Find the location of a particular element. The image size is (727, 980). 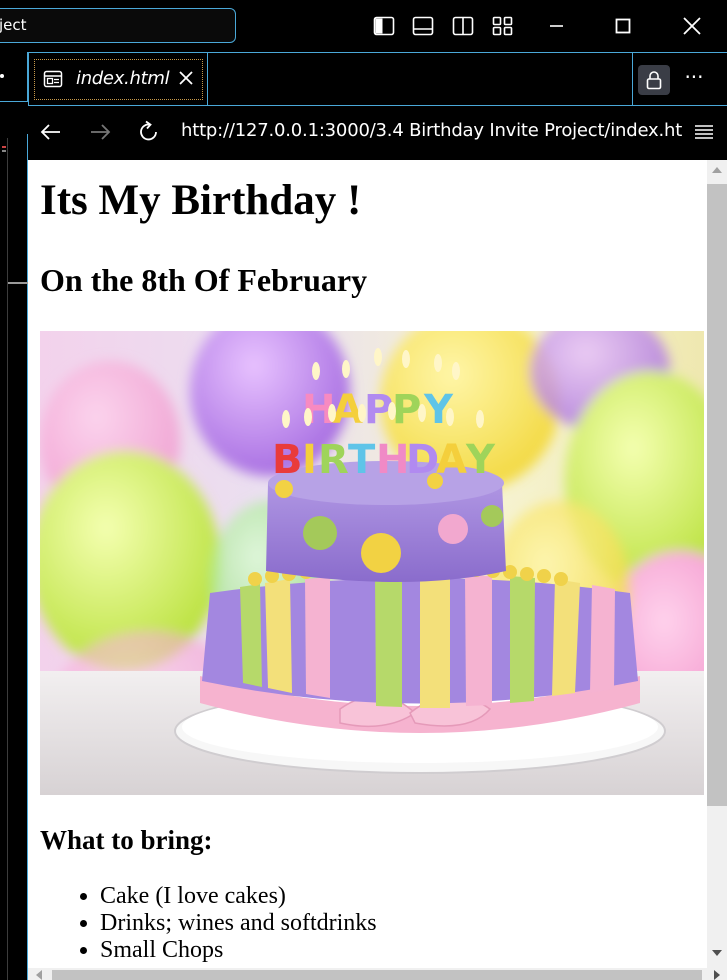

dot-icon is located at coordinates (2, 76).